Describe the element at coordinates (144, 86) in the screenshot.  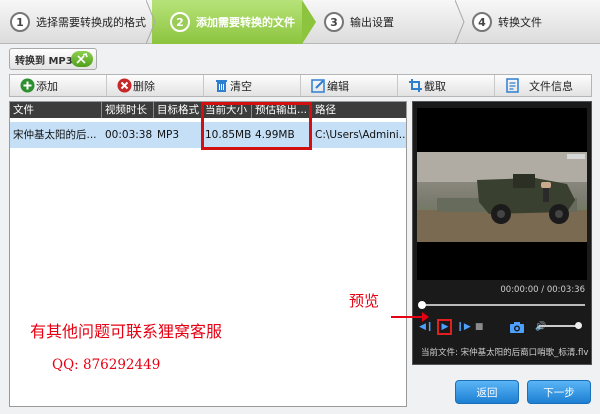
I see `delete-label: 删除` at that location.